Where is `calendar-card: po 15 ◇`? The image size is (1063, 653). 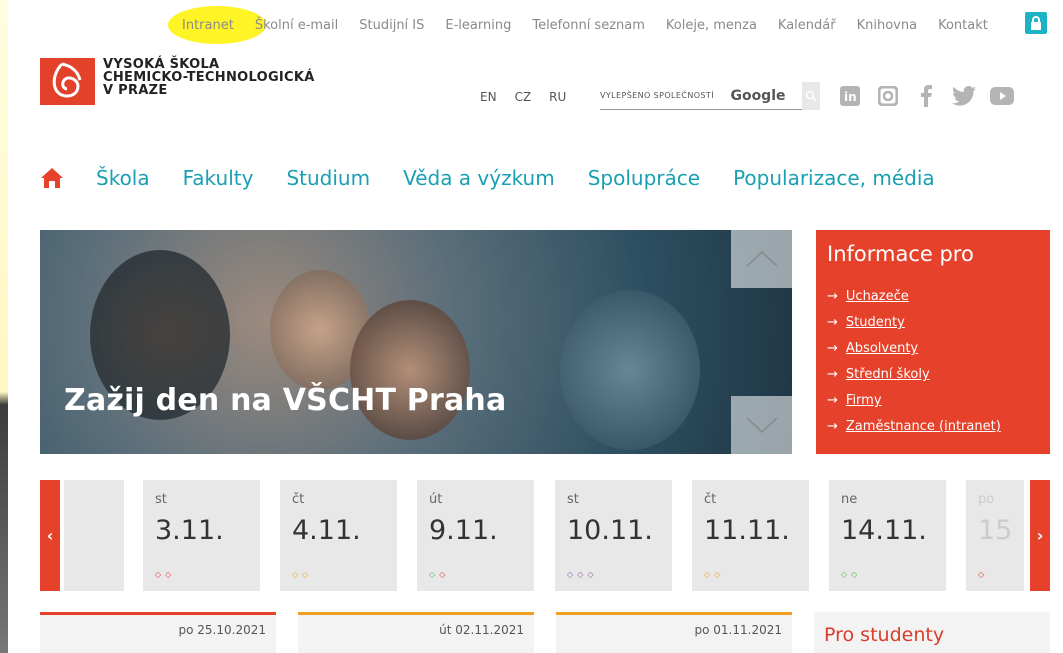 calendar-card: po 15 ◇ is located at coordinates (995, 535).